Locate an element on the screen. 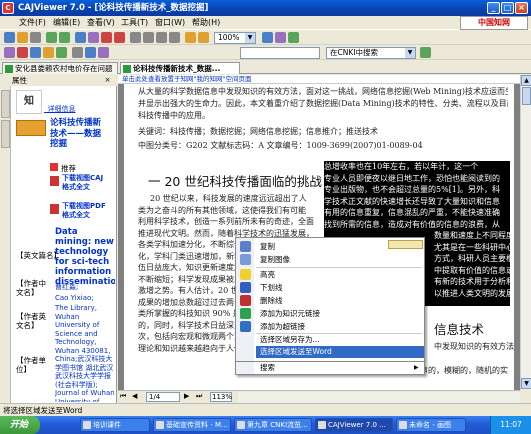 The width and height of the screenshot is (531, 434). menu-edit: 编辑(E) is located at coordinates (66, 23).